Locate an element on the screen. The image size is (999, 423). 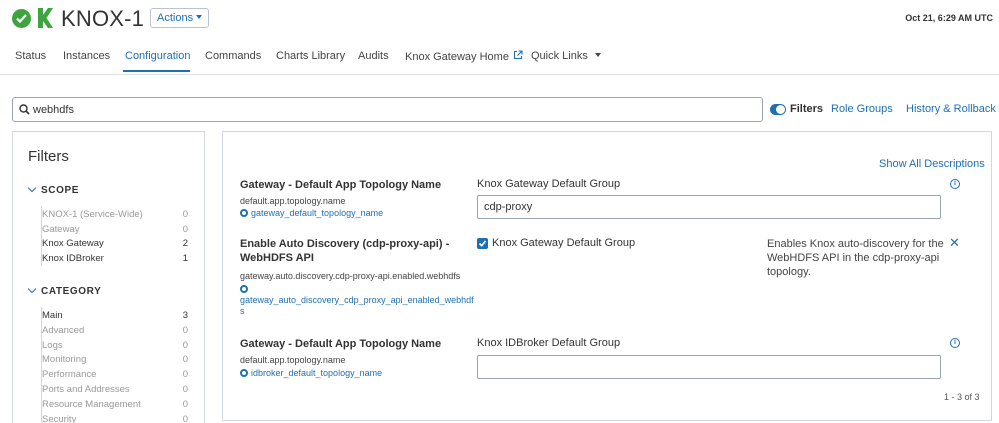
tab-label: Knox Gateway Home is located at coordinates (457, 57).